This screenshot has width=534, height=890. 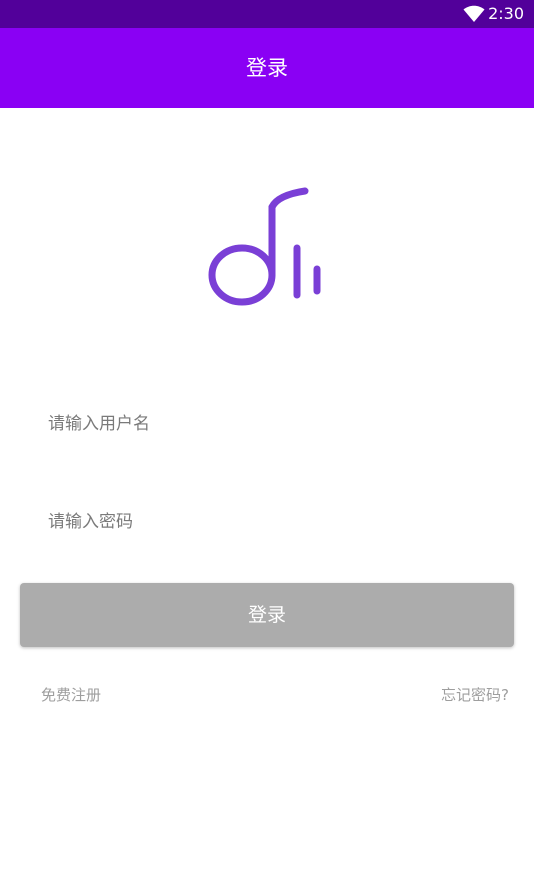 What do you see at coordinates (267, 14) in the screenshot?
I see `status-bar: 2:30` at bounding box center [267, 14].